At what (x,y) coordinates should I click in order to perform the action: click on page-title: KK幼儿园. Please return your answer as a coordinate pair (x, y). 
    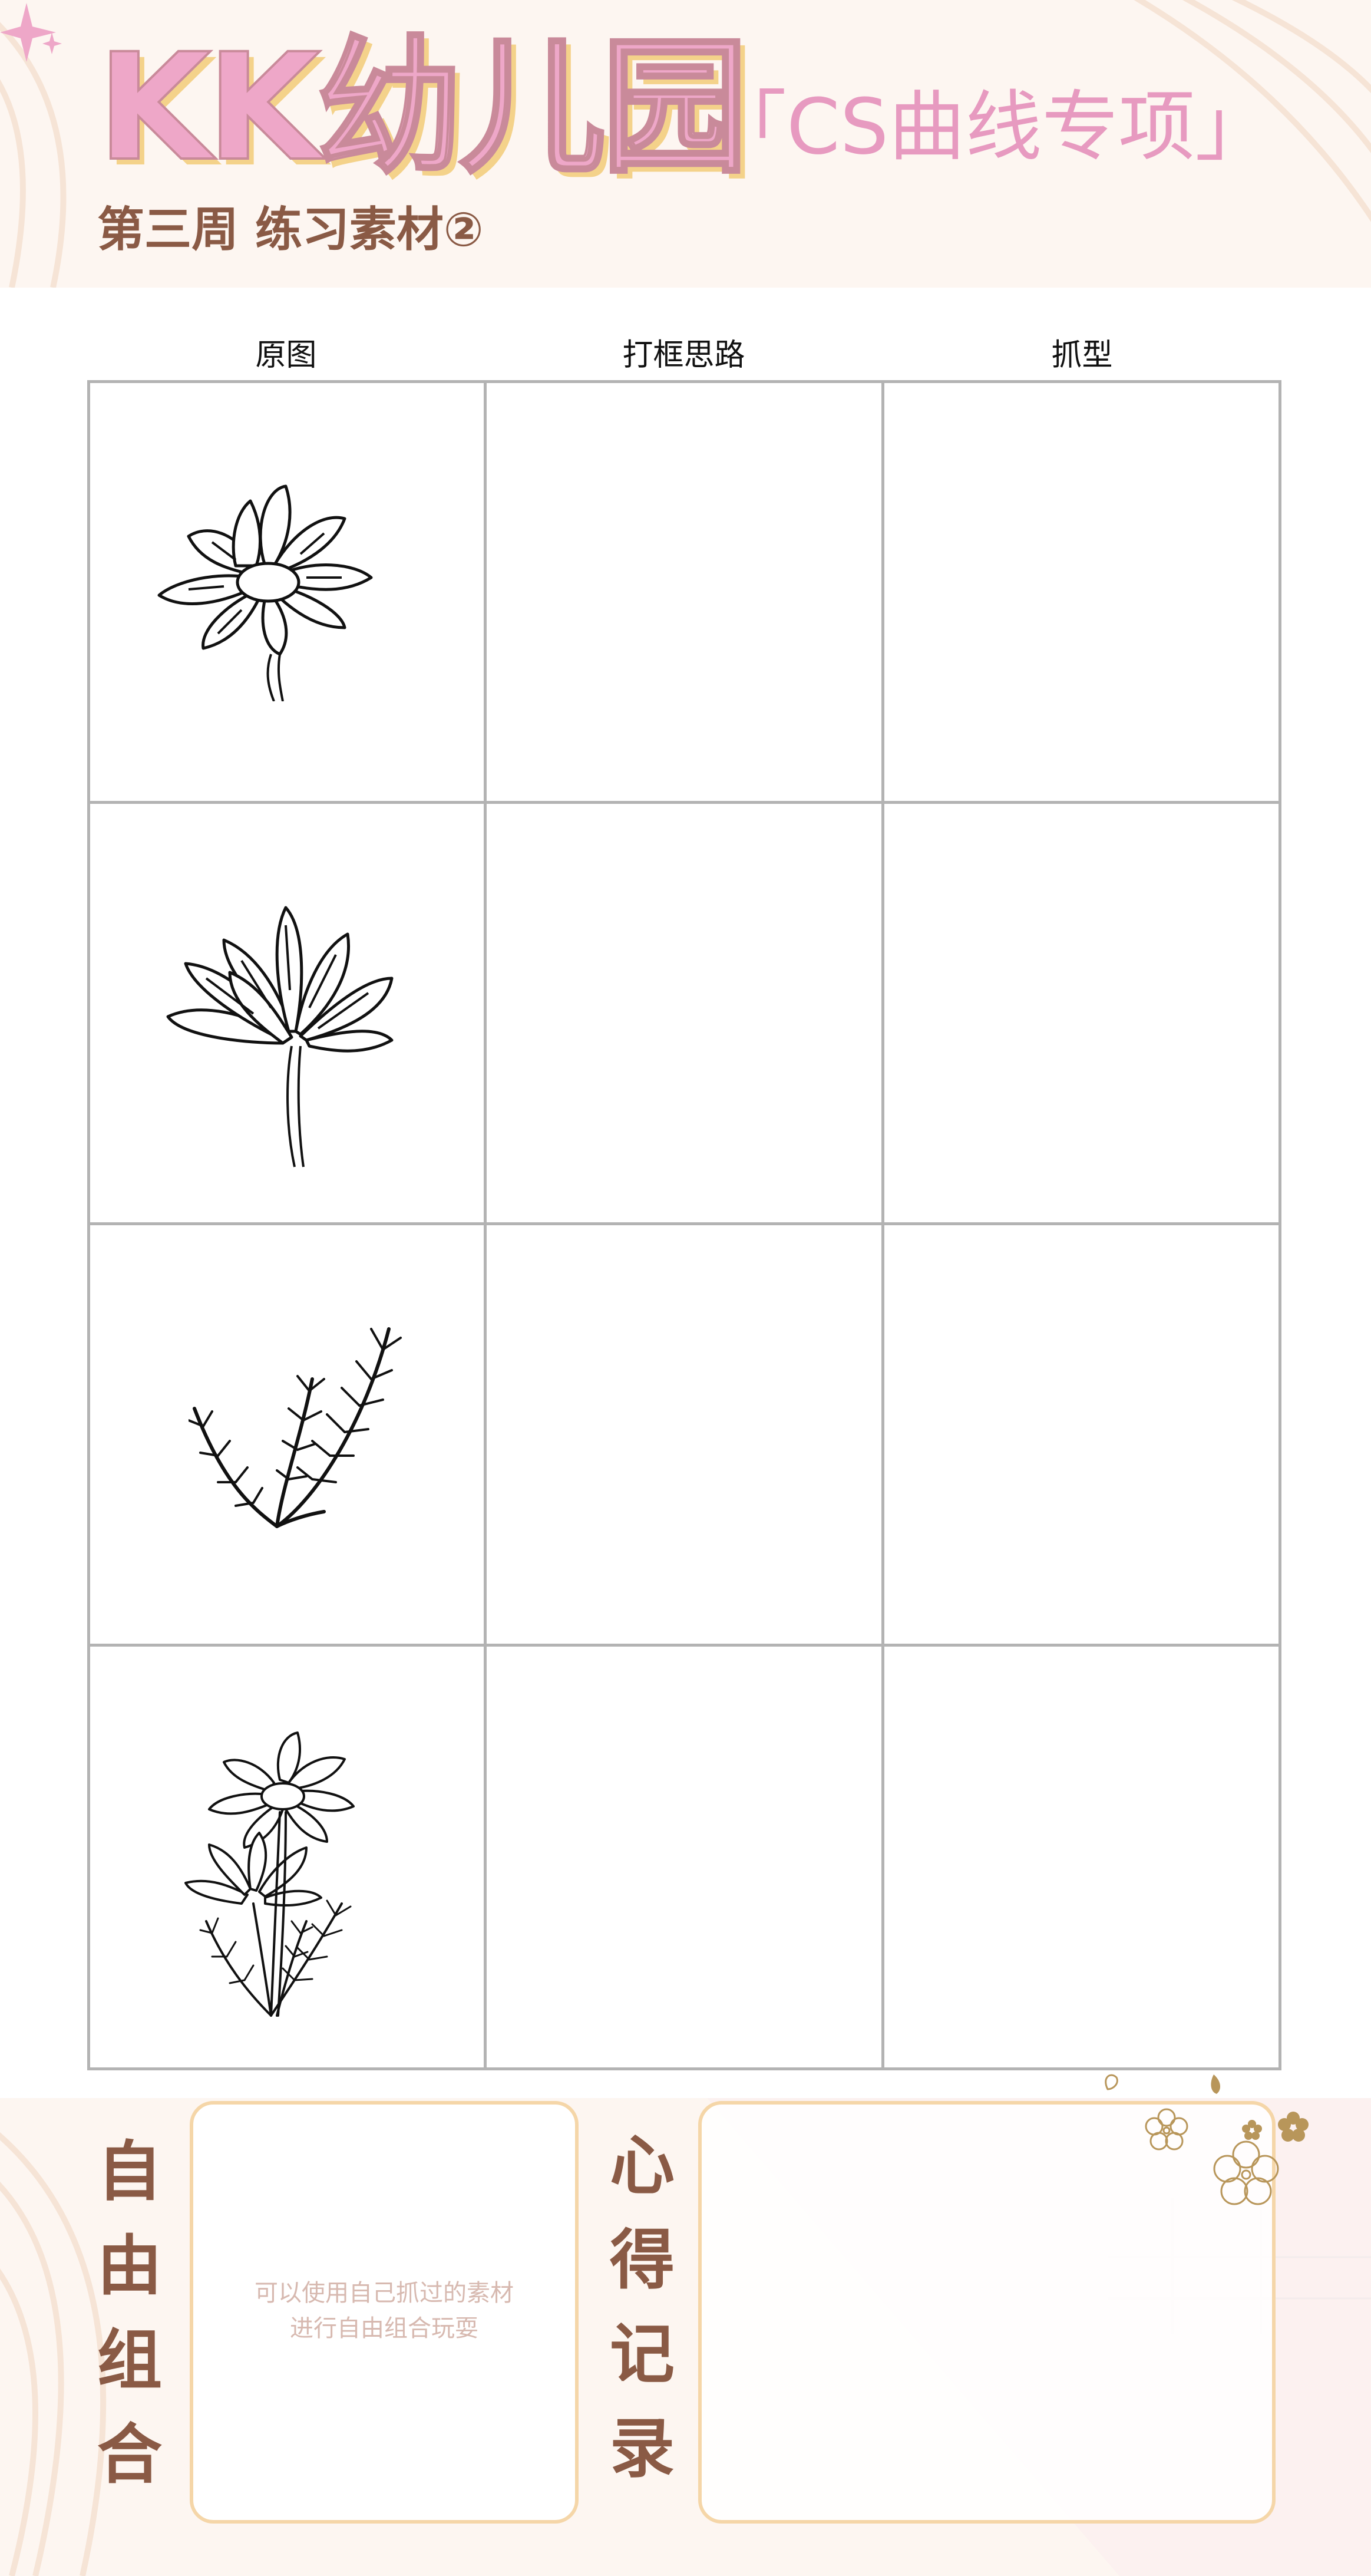
    Looking at the image, I should click on (422, 108).